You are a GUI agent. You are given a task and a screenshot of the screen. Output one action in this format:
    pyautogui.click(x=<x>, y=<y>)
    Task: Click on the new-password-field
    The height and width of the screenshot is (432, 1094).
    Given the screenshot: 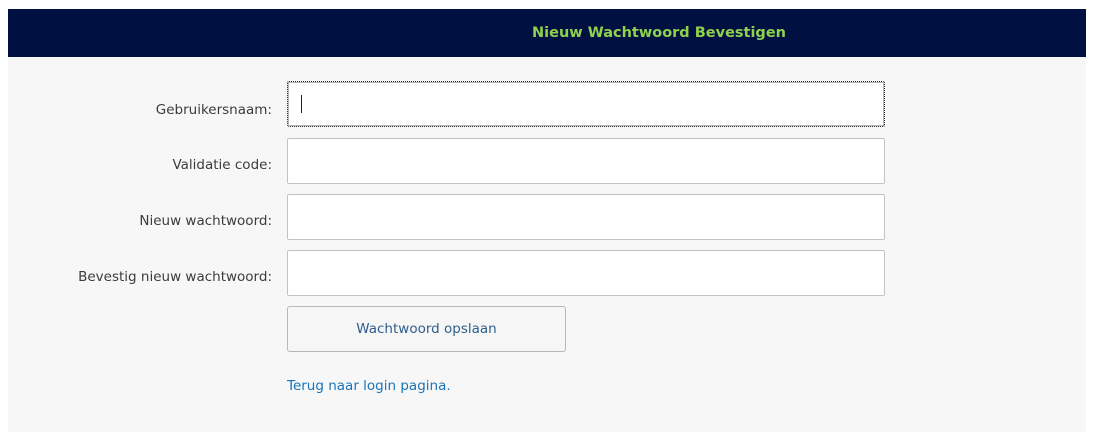 What is the action you would take?
    pyautogui.click(x=586, y=217)
    